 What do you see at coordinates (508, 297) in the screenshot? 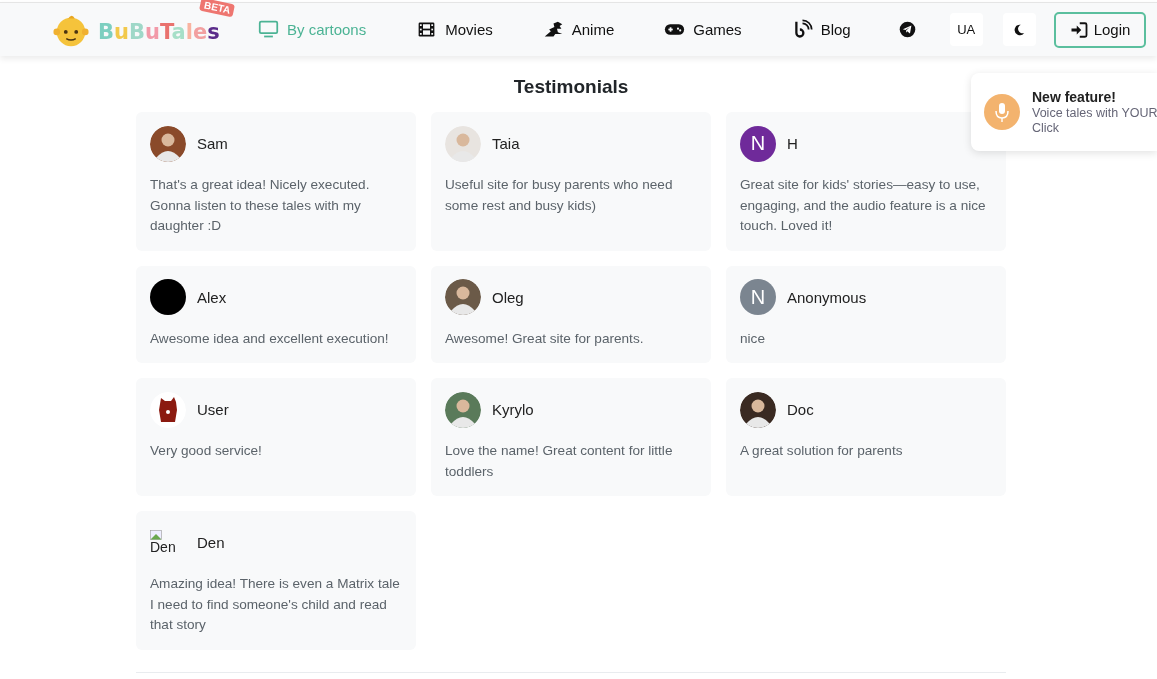
I see `author-name: Oleg` at bounding box center [508, 297].